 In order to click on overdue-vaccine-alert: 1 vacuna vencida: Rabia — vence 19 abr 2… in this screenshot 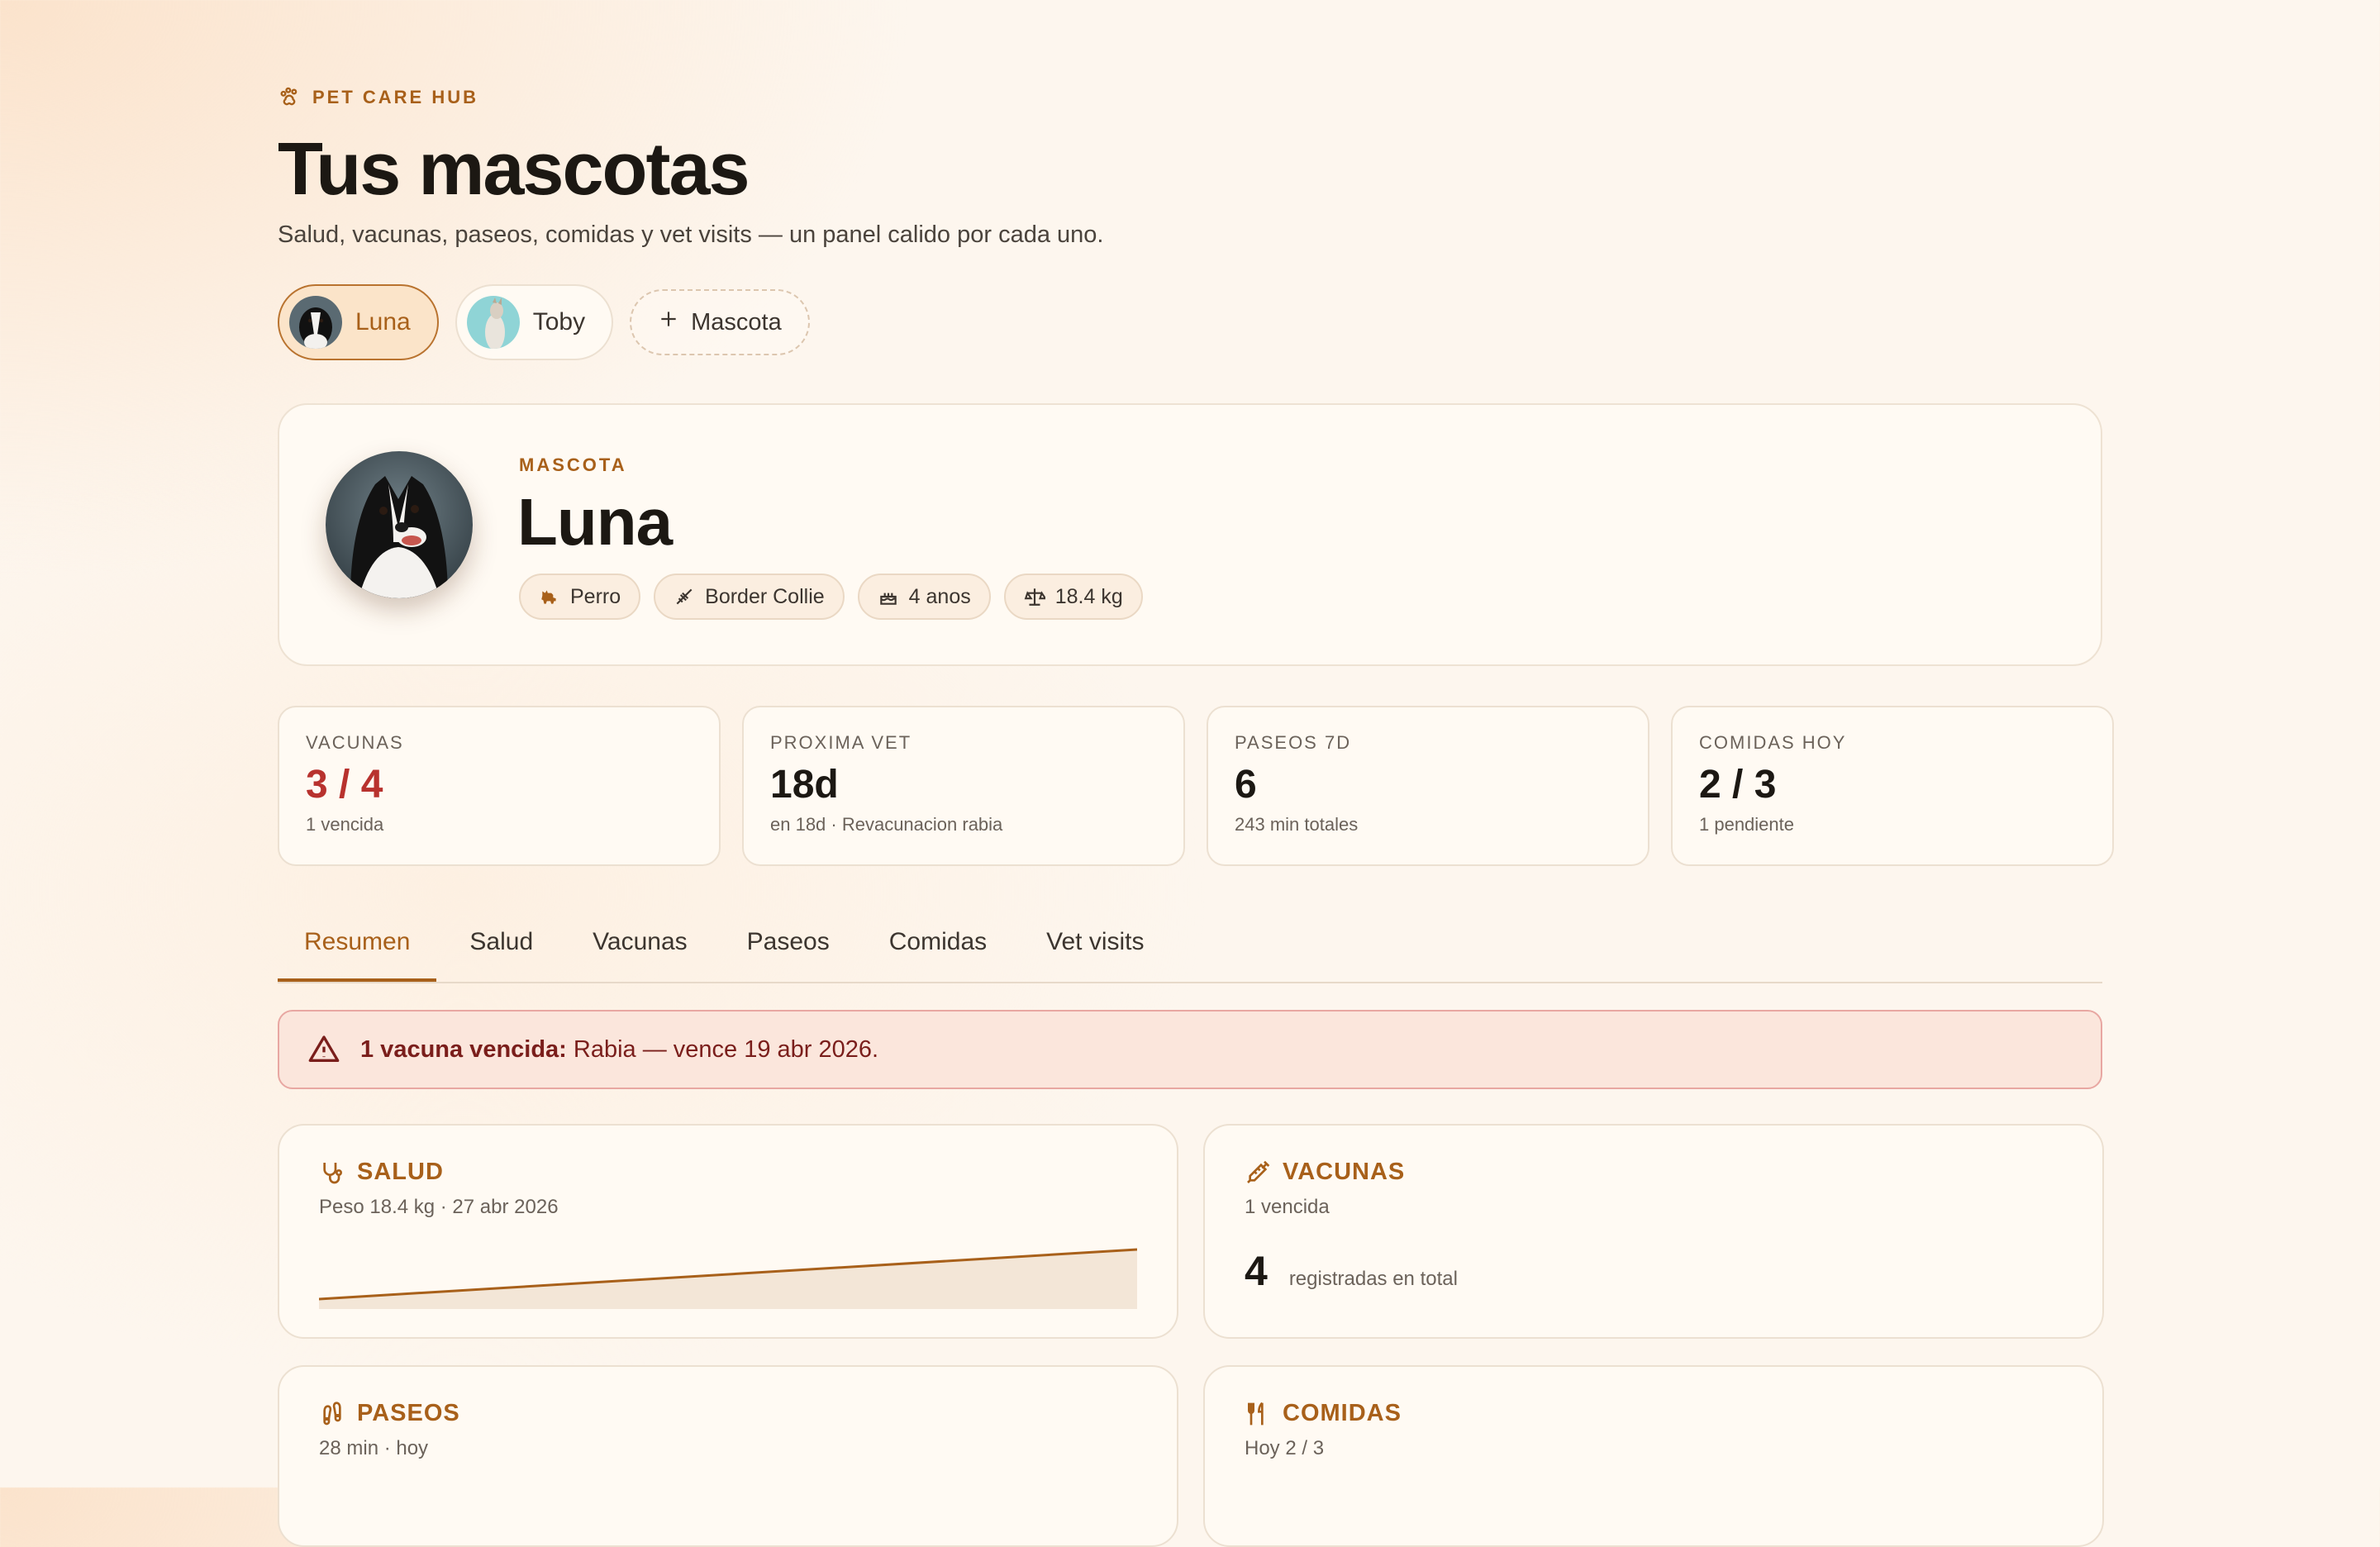, I will do `click(1190, 1049)`.